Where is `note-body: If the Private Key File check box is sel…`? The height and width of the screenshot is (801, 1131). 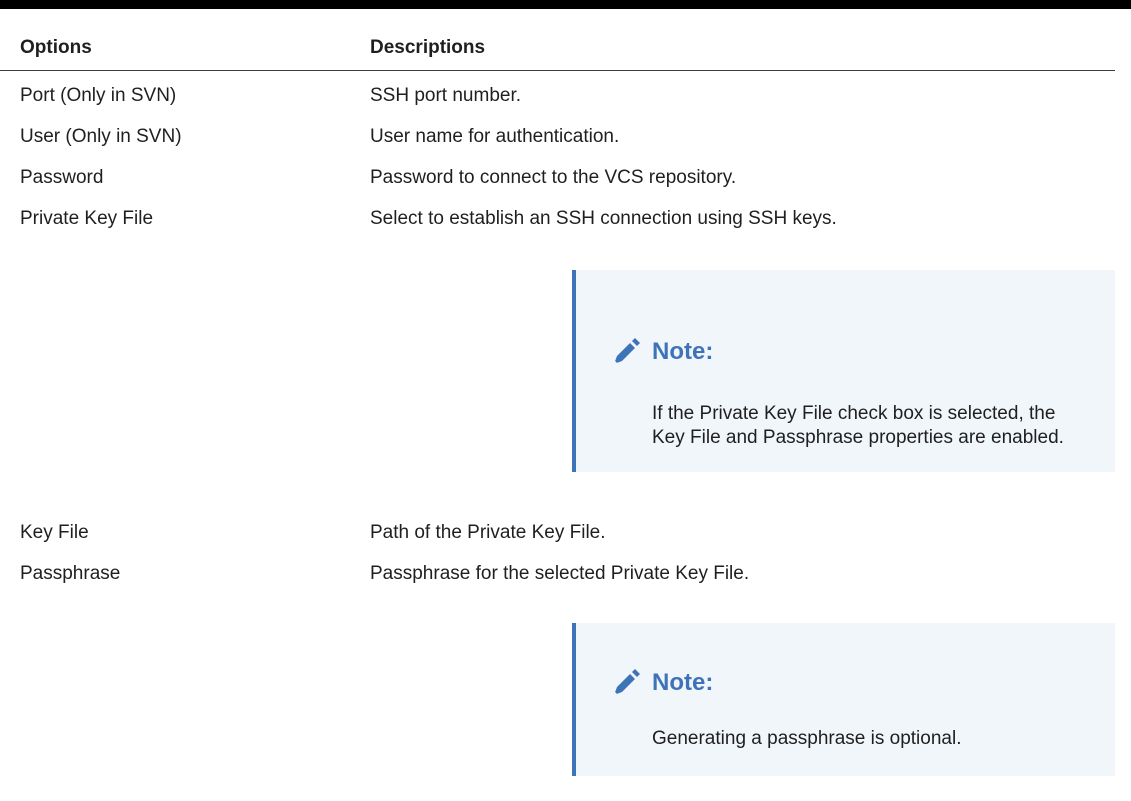
note-body: If the Private Key File check box is sel… is located at coordinates (858, 425).